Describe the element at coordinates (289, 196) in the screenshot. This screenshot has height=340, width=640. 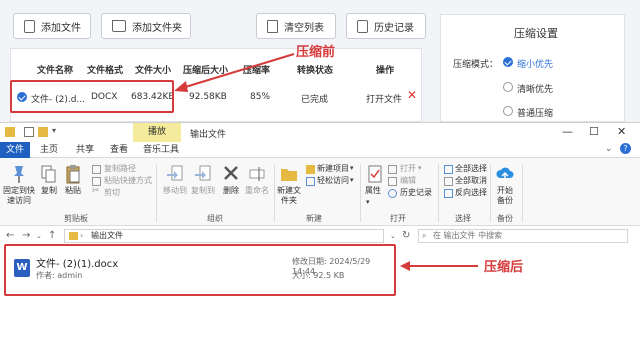
I see `new-folder-button: 新建文件夹` at that location.